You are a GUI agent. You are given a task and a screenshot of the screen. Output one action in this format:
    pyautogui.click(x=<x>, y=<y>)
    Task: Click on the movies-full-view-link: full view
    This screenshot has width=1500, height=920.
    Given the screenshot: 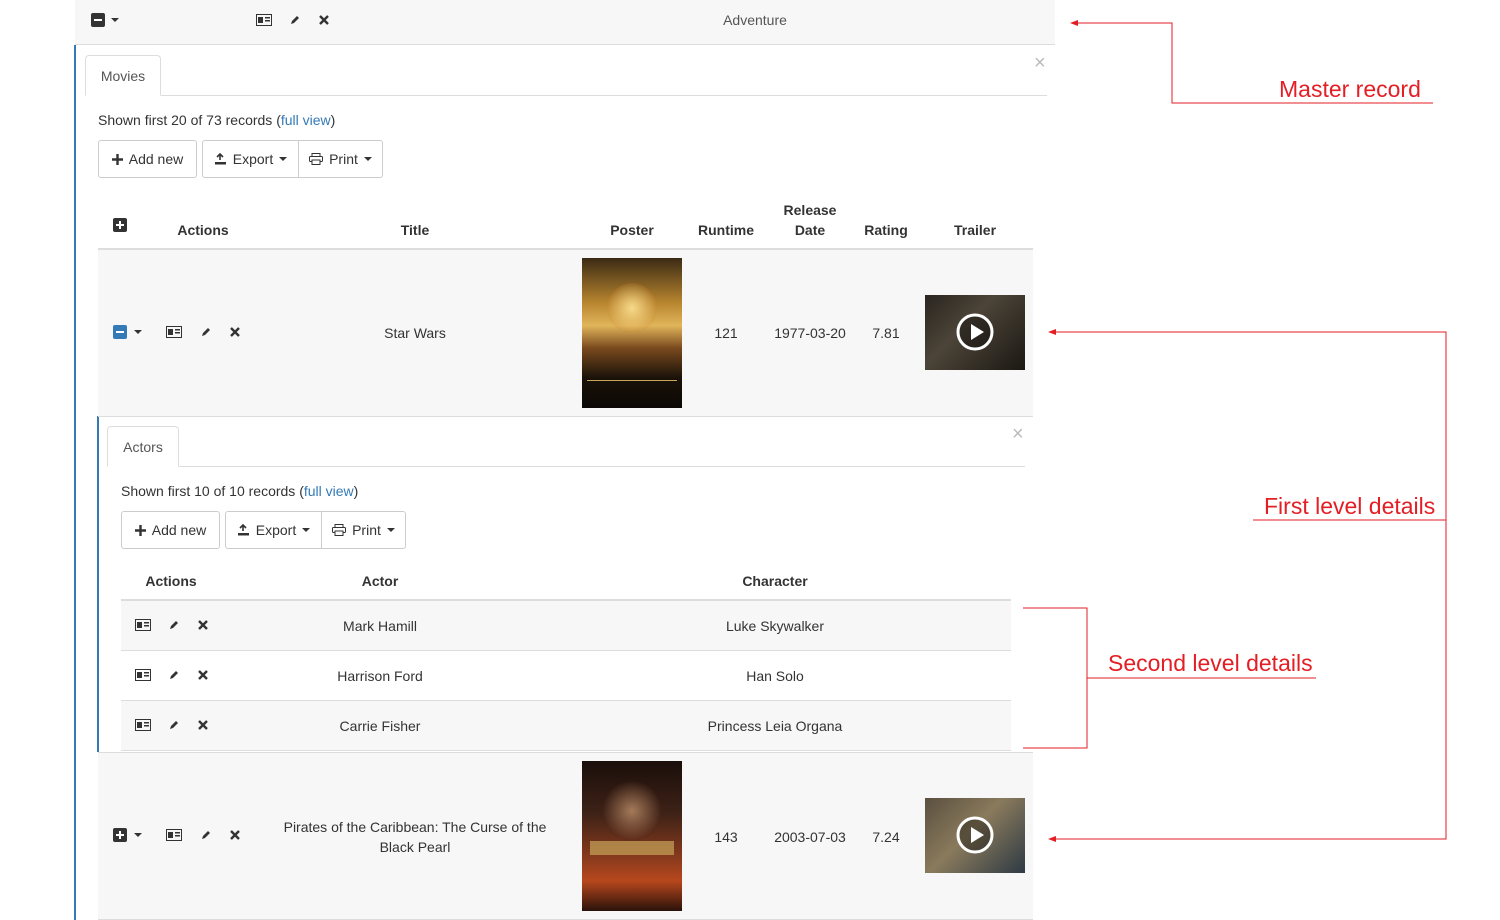 What is the action you would take?
    pyautogui.click(x=306, y=120)
    